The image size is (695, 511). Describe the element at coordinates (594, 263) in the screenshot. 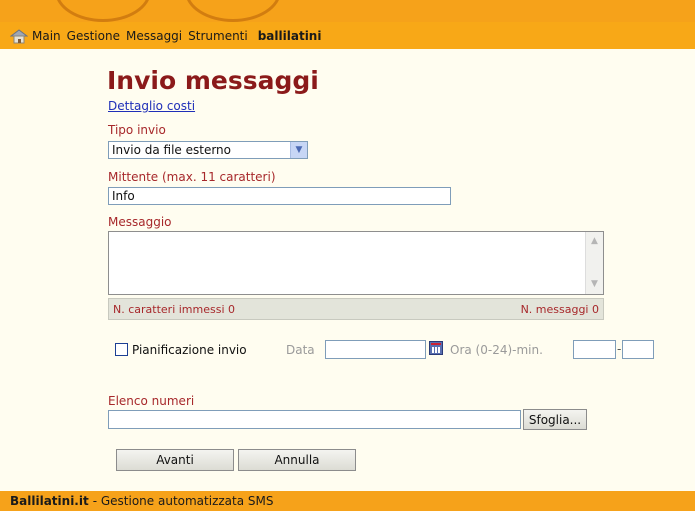

I see `message-scrollbar: ▲ ▼` at that location.